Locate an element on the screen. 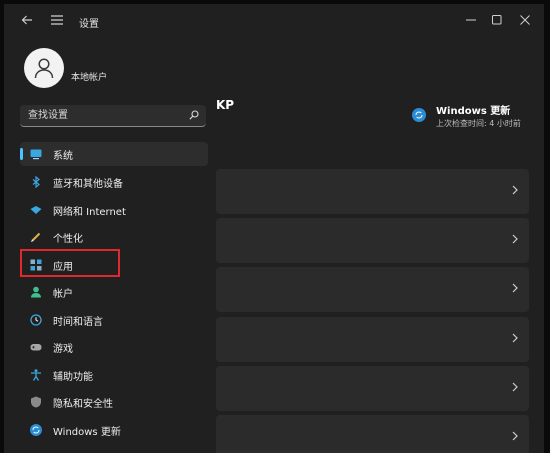 The height and width of the screenshot is (453, 550). wifi-icon is located at coordinates (36, 210).